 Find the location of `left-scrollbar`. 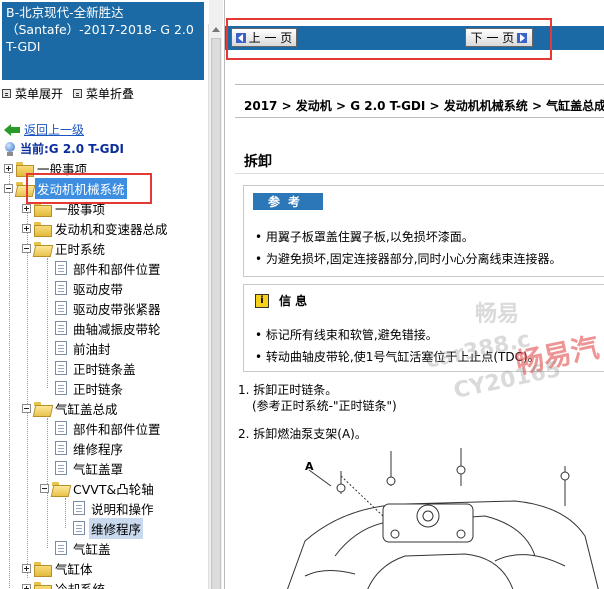

left-scrollbar is located at coordinates (215, 294).